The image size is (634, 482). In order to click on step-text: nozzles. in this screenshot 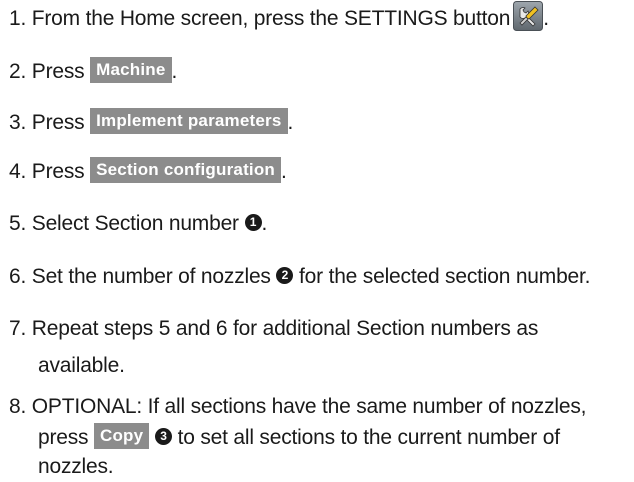, I will do `click(76, 466)`.